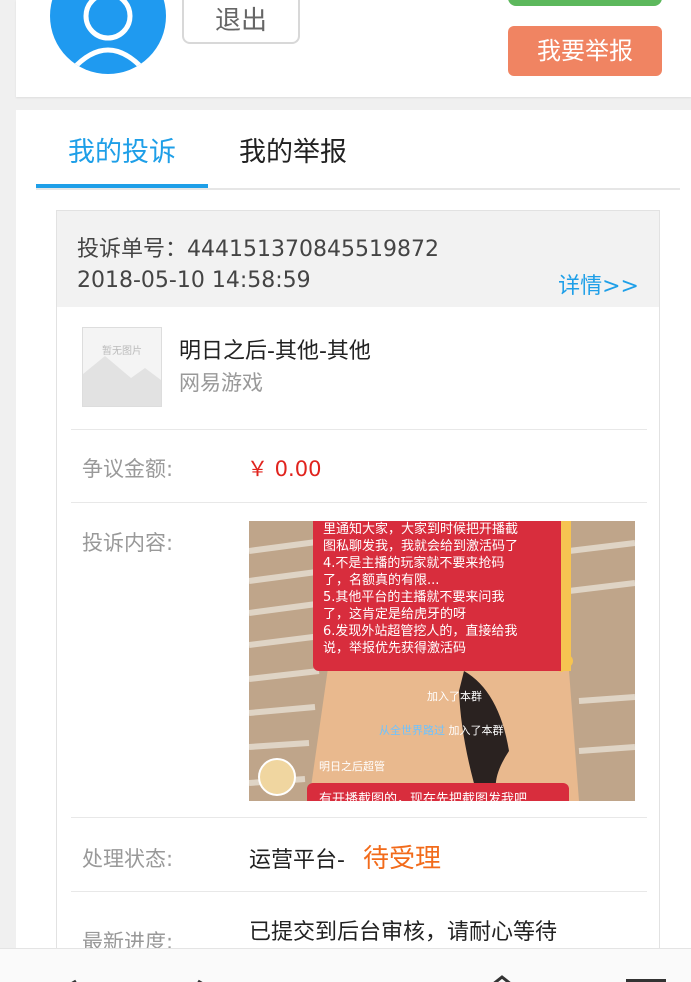  What do you see at coordinates (423, 796) in the screenshot?
I see `last-chat-text: 有开播截图的，现在先把截图发我吧` at bounding box center [423, 796].